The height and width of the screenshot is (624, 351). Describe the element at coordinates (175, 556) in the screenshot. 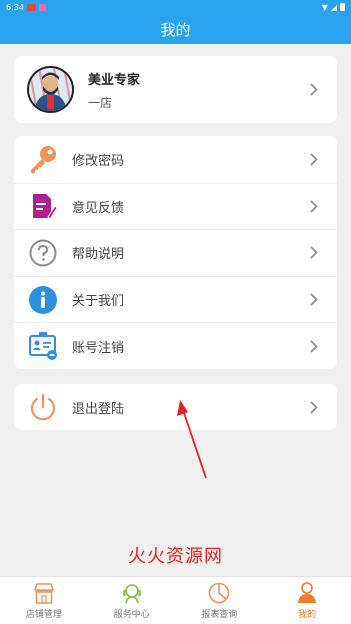

I see `watermark-text: 火火资源网` at that location.